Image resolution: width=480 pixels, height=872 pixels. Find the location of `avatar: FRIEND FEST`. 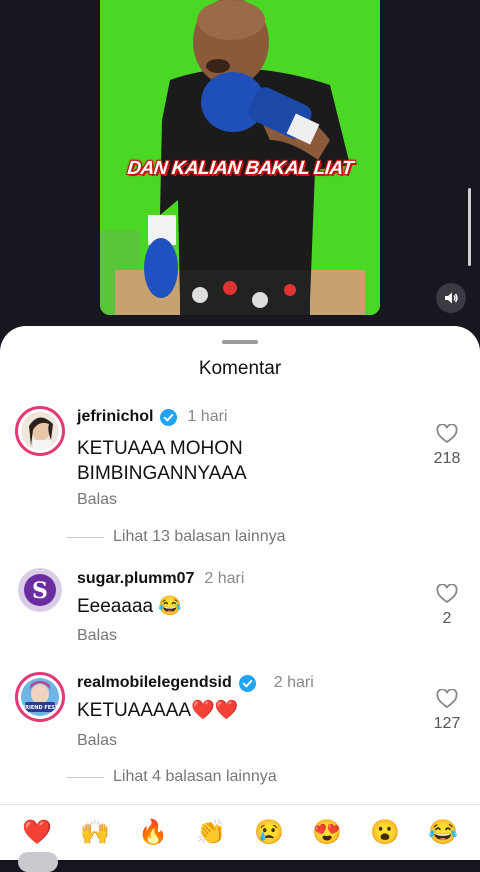

avatar: FRIEND FEST is located at coordinates (40, 697).